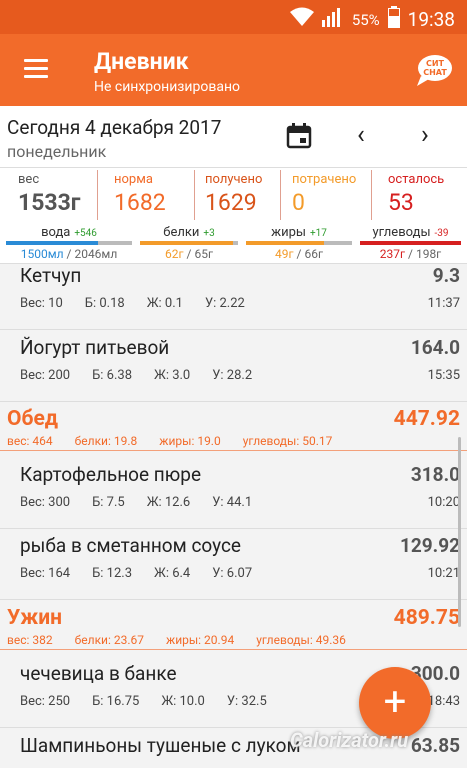 The image size is (467, 768). Describe the element at coordinates (431, 19) in the screenshot. I see `clock: 19:38` at that location.